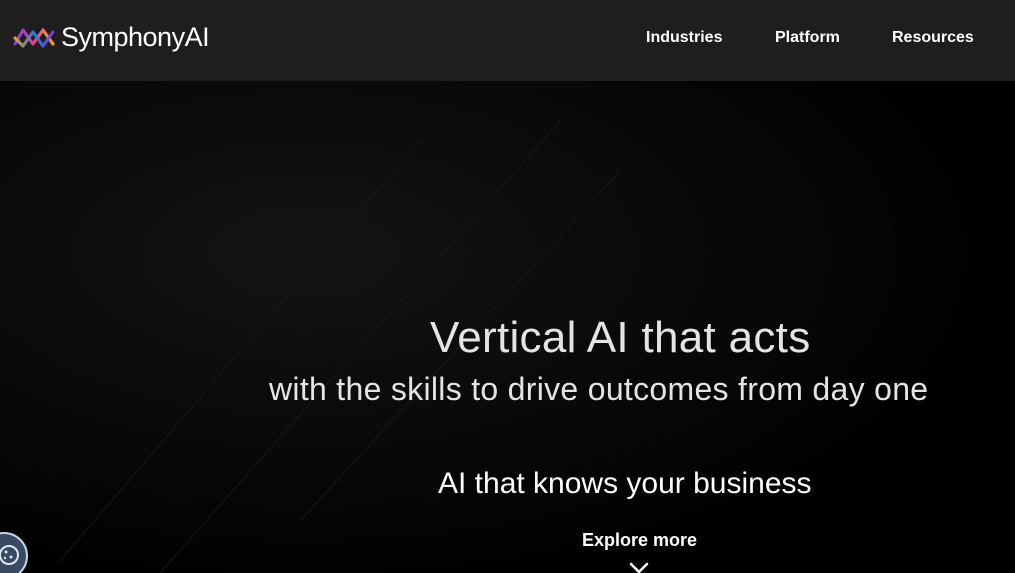 This screenshot has height=573, width=1015. Describe the element at coordinates (639, 567) in the screenshot. I see `chevron-down-icon` at that location.